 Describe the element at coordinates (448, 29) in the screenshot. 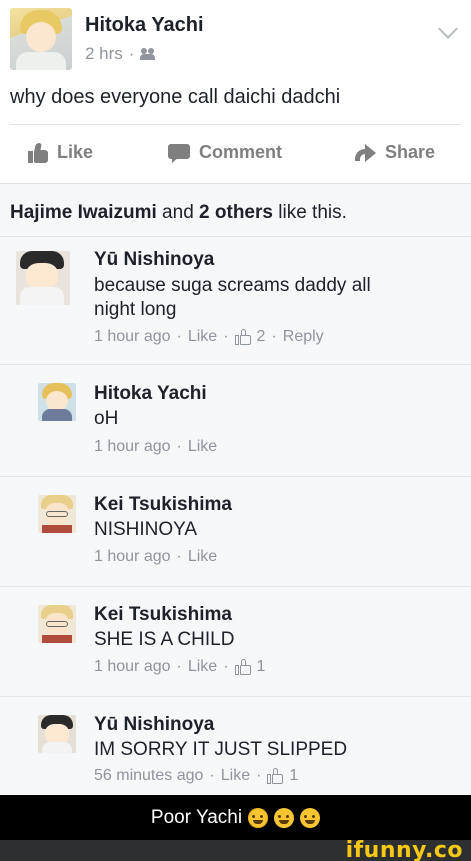

I see `chevron-down-icon` at that location.